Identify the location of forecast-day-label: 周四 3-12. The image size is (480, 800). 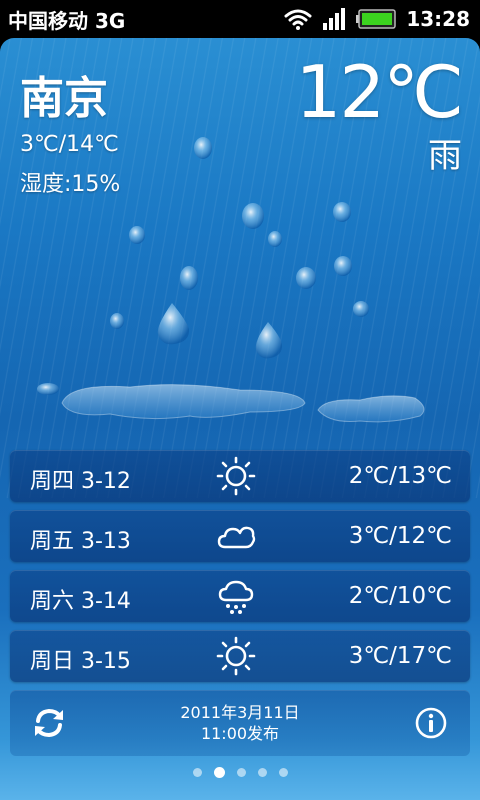
(80, 481).